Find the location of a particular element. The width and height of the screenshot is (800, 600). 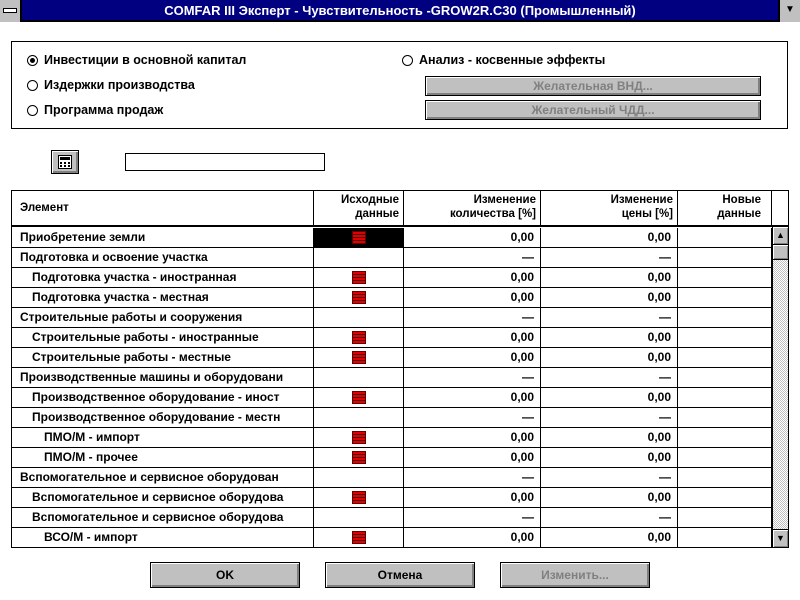

value-input is located at coordinates (225, 162).